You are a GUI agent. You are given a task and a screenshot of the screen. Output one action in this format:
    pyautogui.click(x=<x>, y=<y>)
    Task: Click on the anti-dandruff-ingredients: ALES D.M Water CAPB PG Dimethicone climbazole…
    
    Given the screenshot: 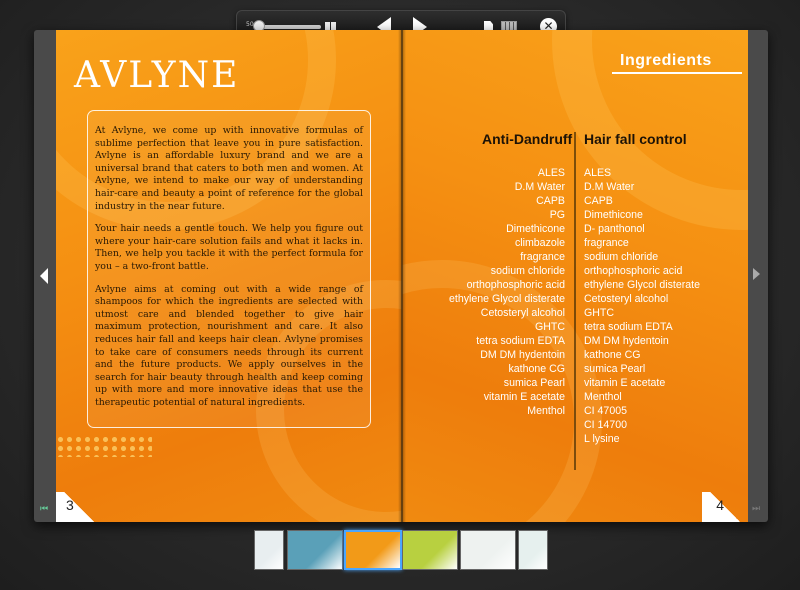 What is the action you would take?
    pyautogui.click(x=507, y=292)
    